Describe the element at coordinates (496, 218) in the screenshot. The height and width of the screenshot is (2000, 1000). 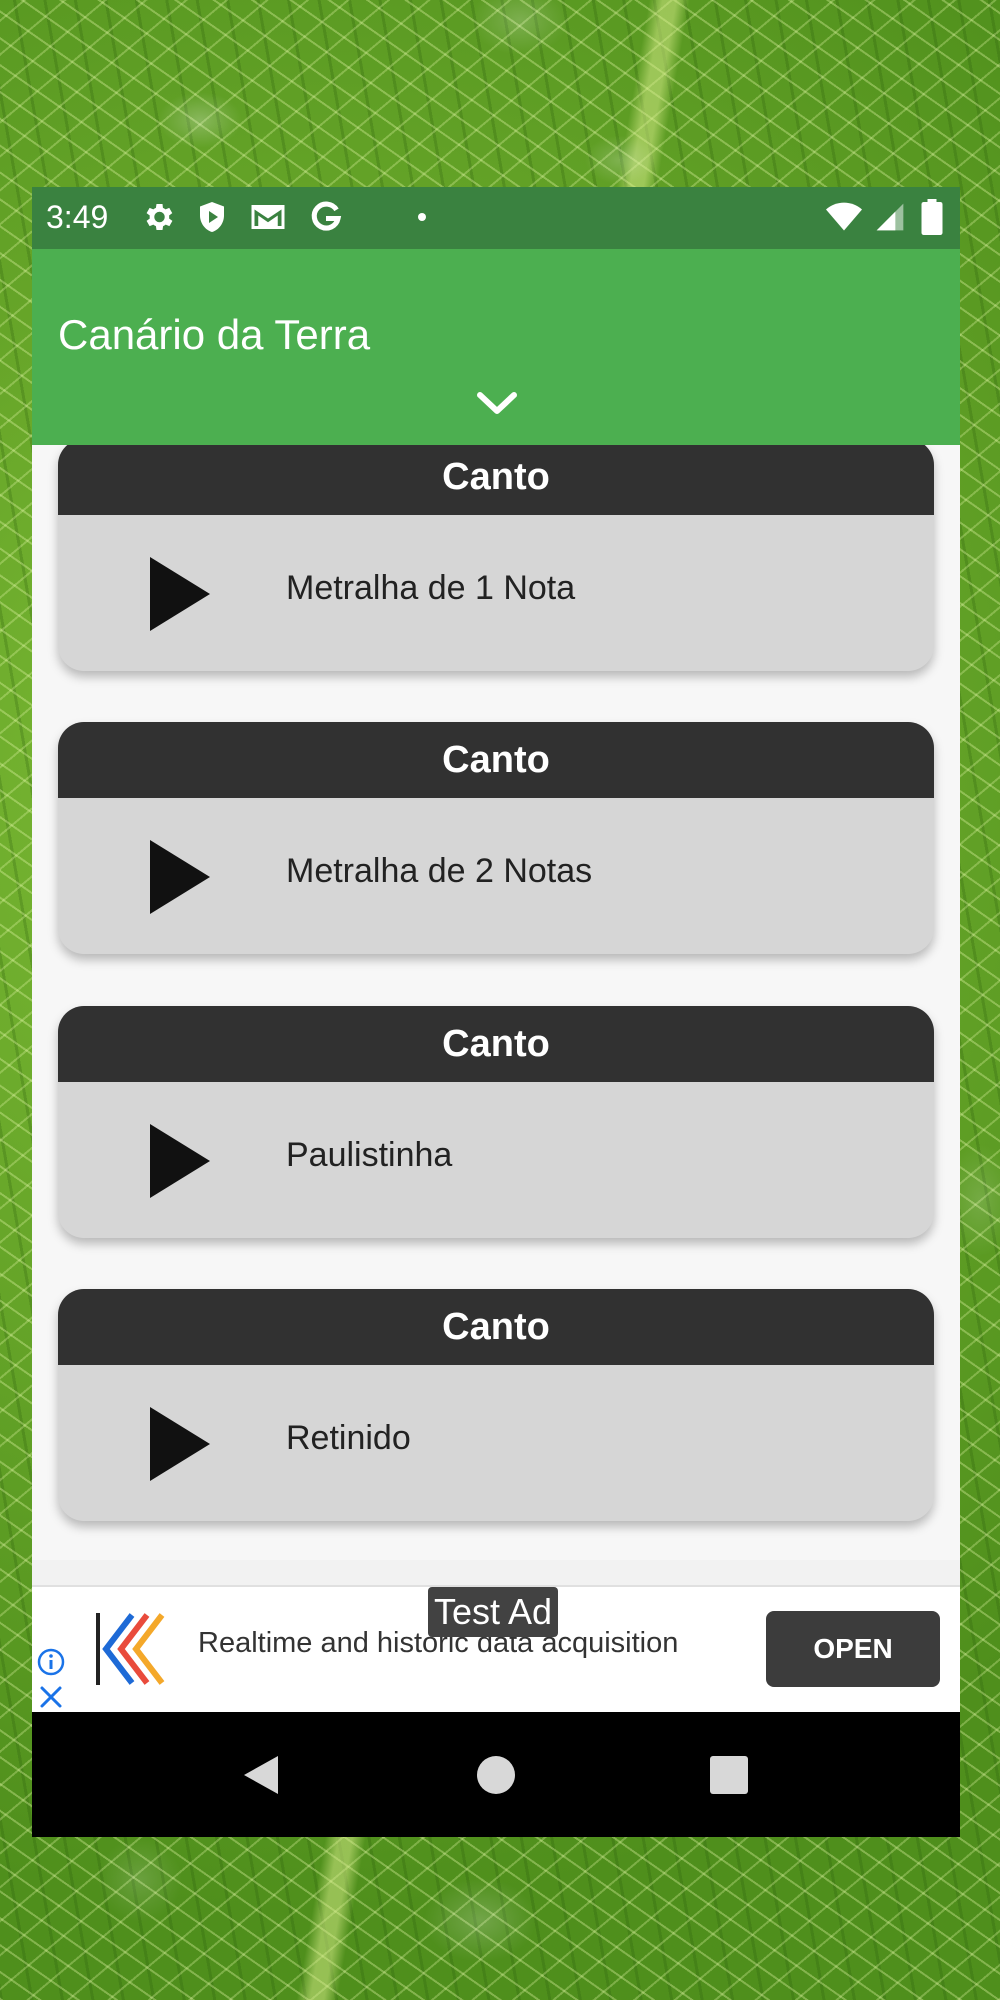
I see `status-bar: 3:49` at that location.